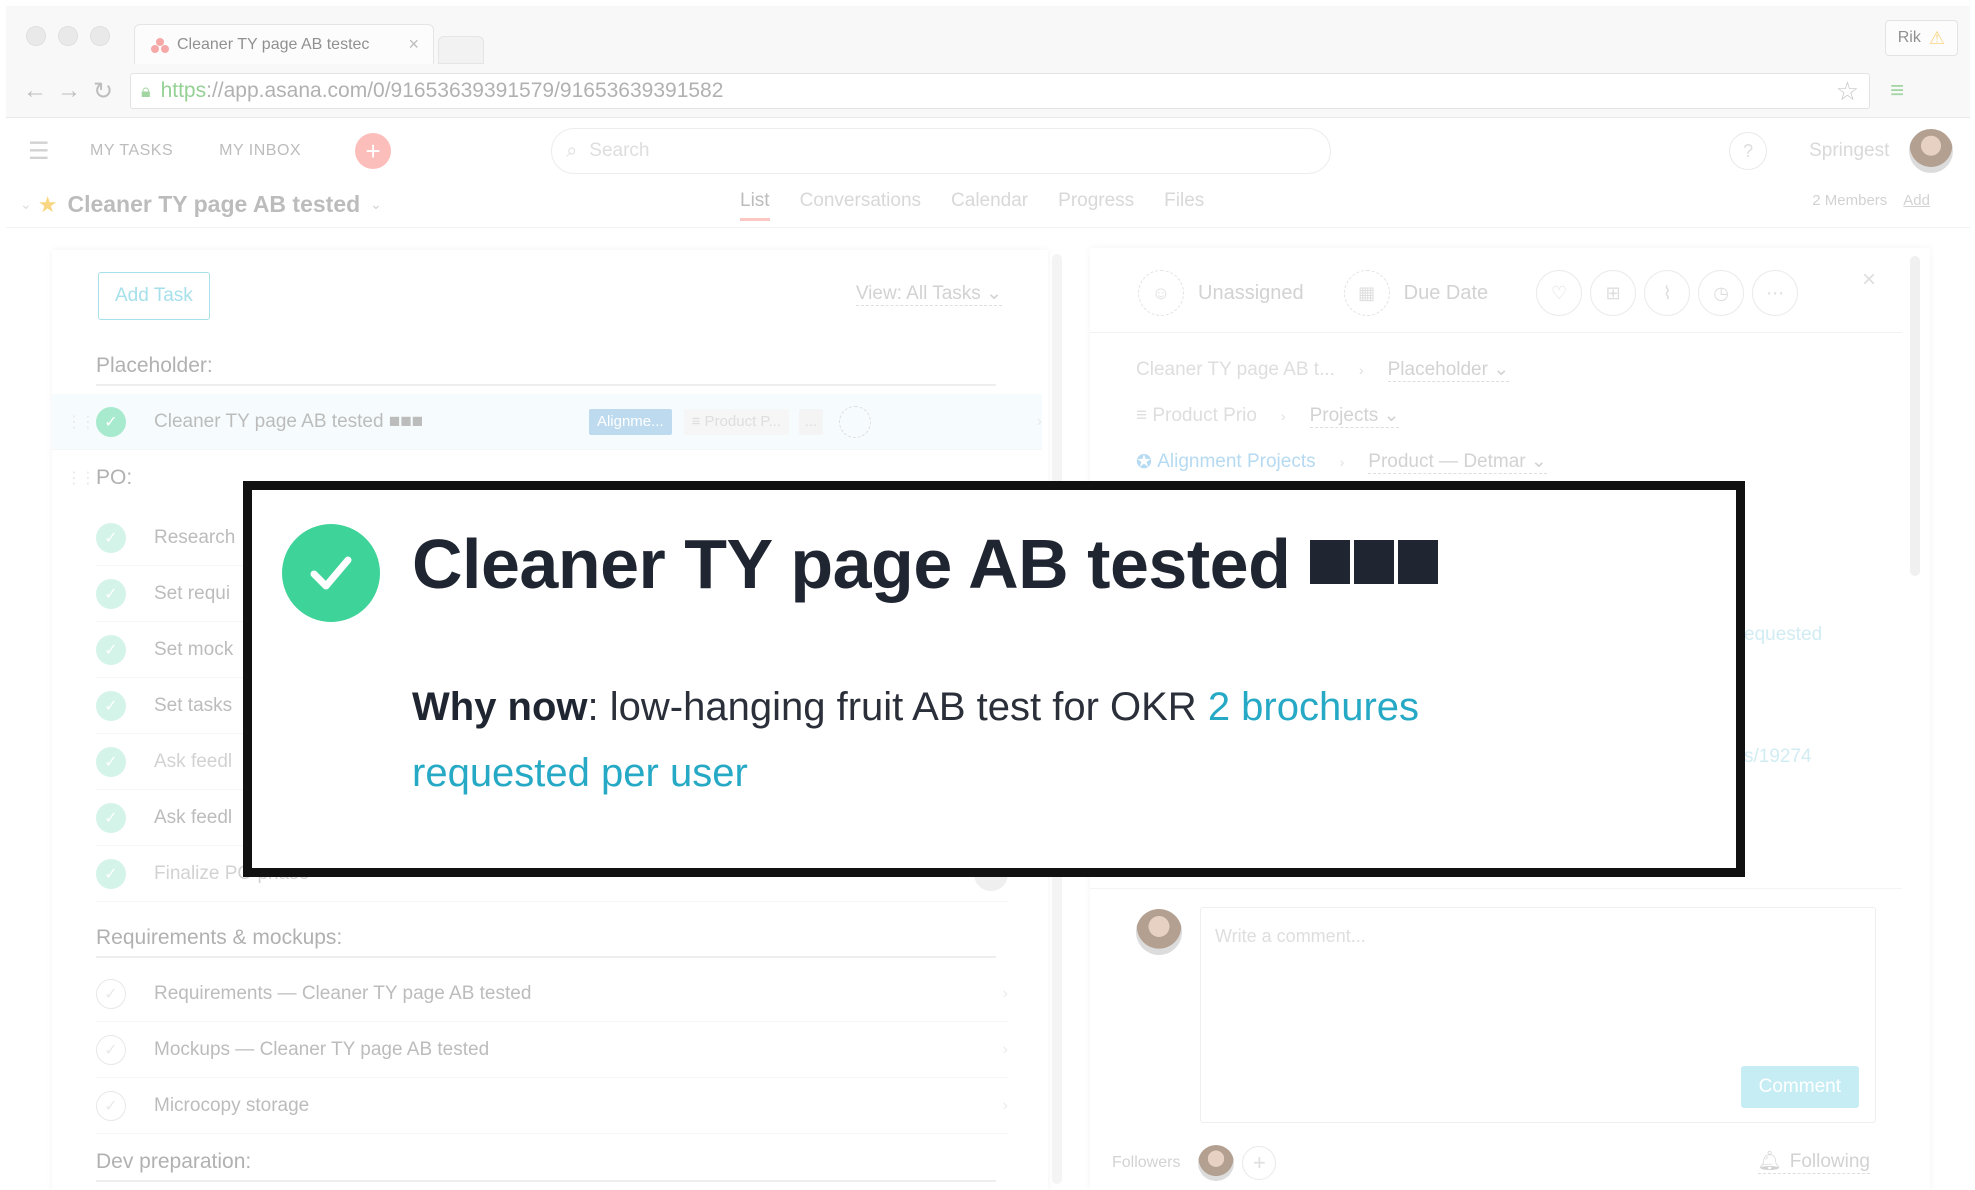 This screenshot has height=1190, width=1975. Describe the element at coordinates (1268, 416) in the screenshot. I see `membership-row-2: ≡ Product Prio › Projects ⌄` at that location.